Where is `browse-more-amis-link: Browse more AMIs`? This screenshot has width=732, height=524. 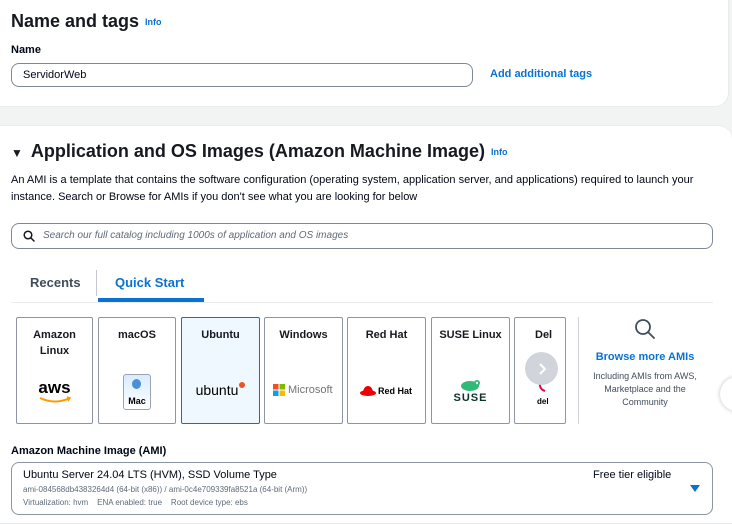
browse-more-amis-link: Browse more AMIs is located at coordinates (645, 357).